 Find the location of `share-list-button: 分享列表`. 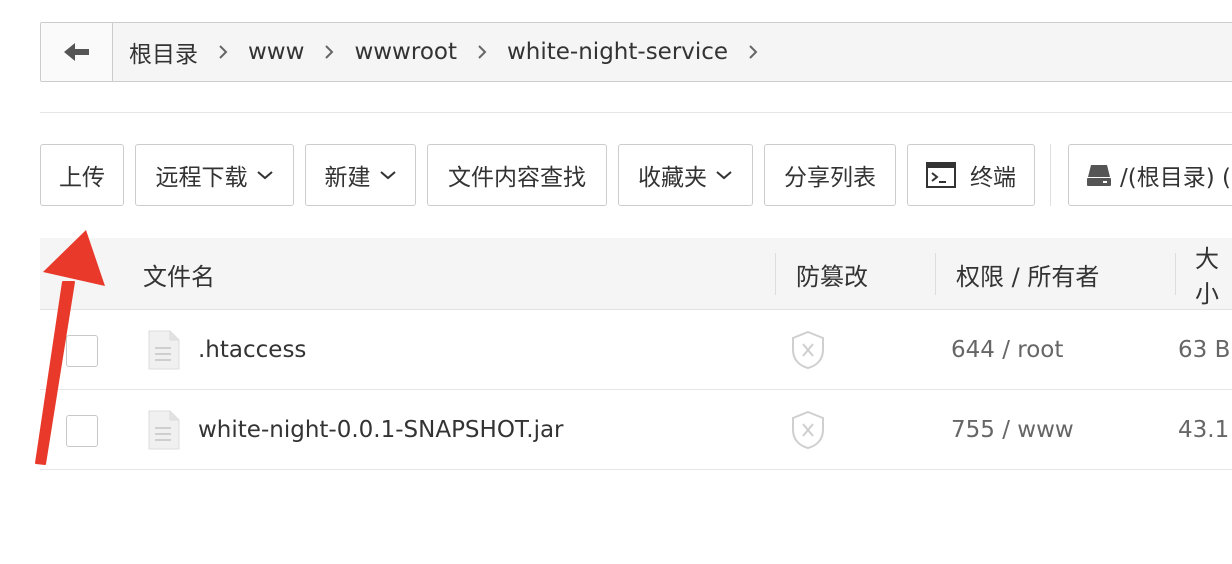

share-list-button: 分享列表 is located at coordinates (830, 175).